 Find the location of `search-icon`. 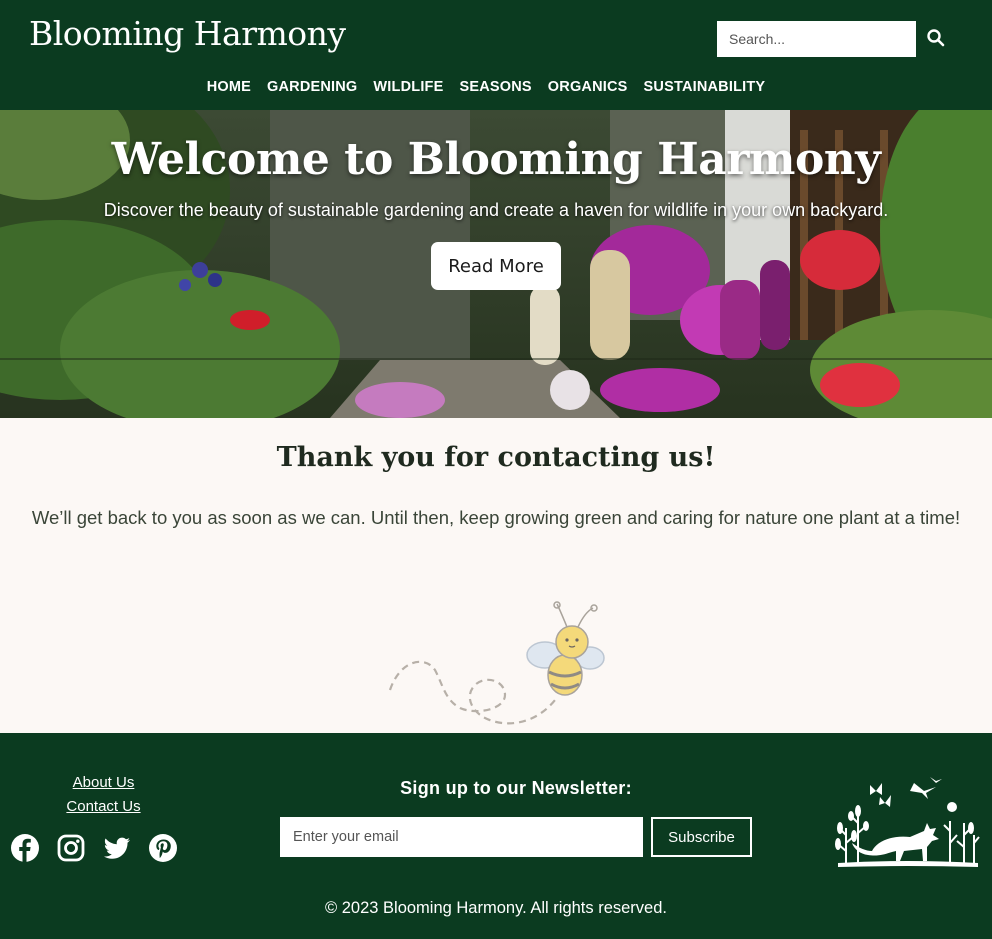

search-icon is located at coordinates (936, 38).